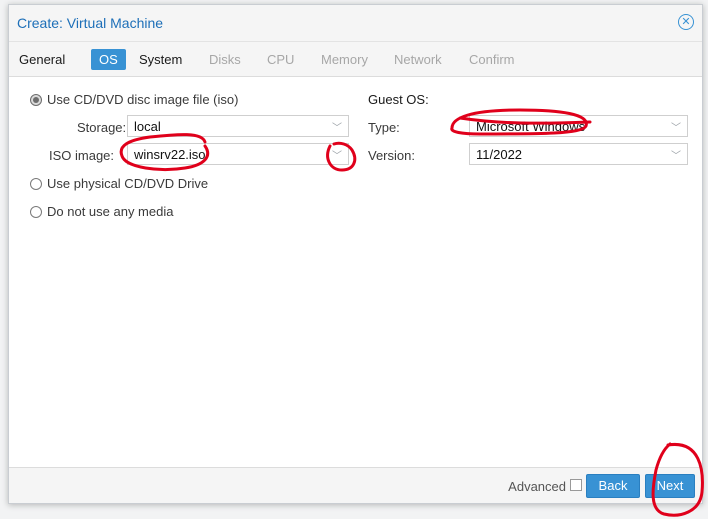 The height and width of the screenshot is (519, 708). I want to click on os-version-value: 11/2022, so click(499, 154).